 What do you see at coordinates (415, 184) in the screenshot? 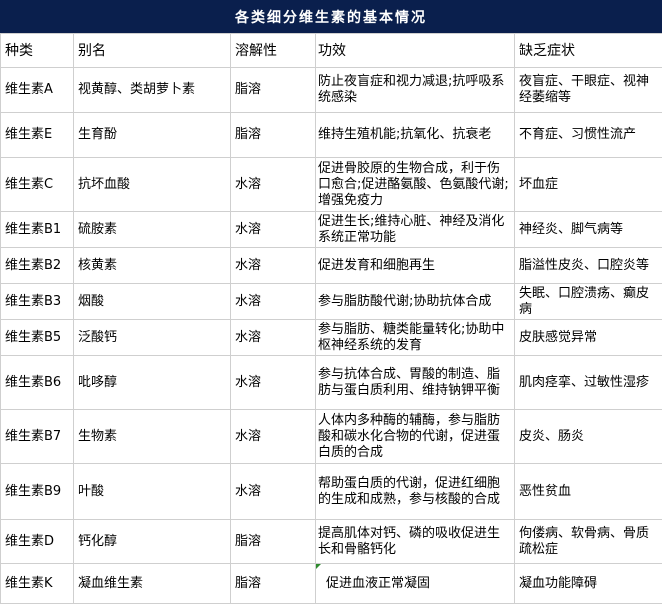
I see `cell-function: 促进骨胶原的生物合成，利于伤口愈合;促进酪氨酸、色氨酸代谢;增强免疫力` at bounding box center [415, 184].